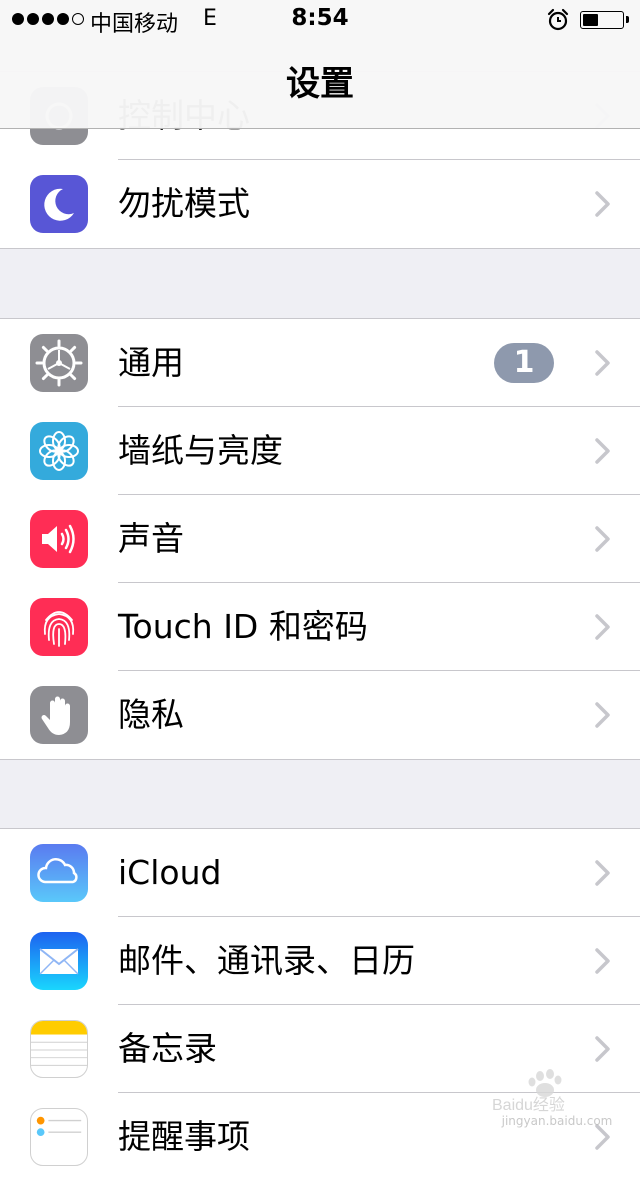 This screenshot has width=640, height=1181. Describe the element at coordinates (59, 627) in the screenshot. I see `fingerprint-icon` at that location.